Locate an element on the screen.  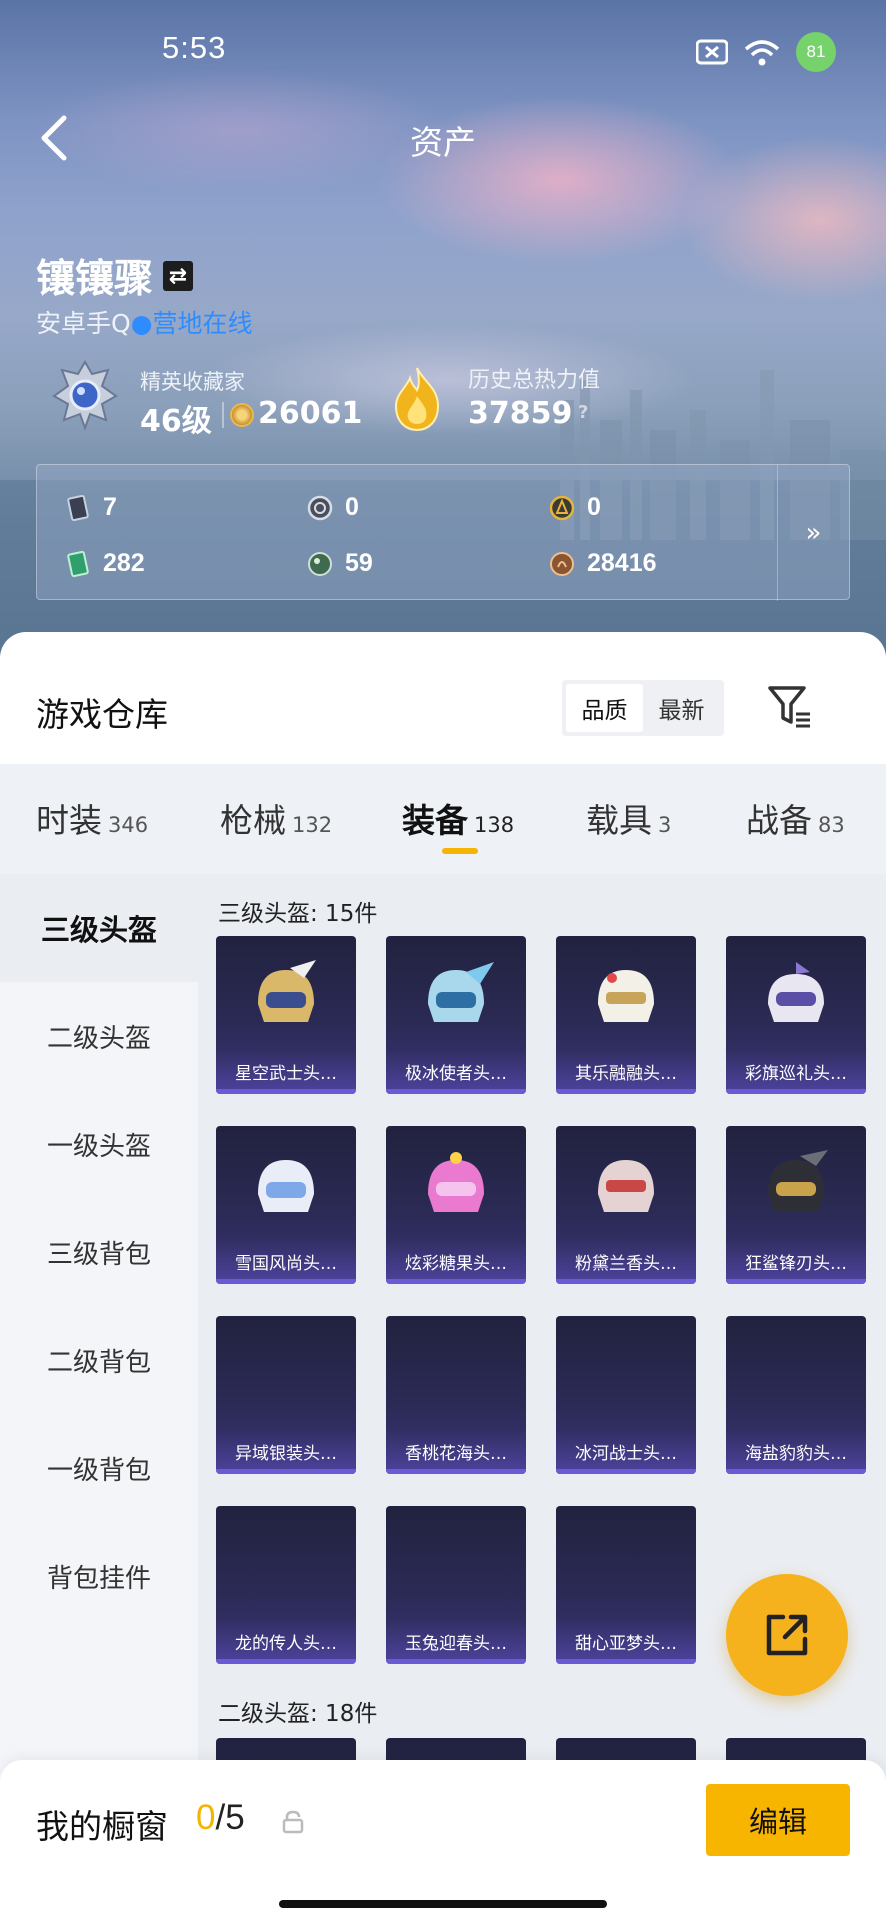
filter-icon is located at coordinates (790, 706).